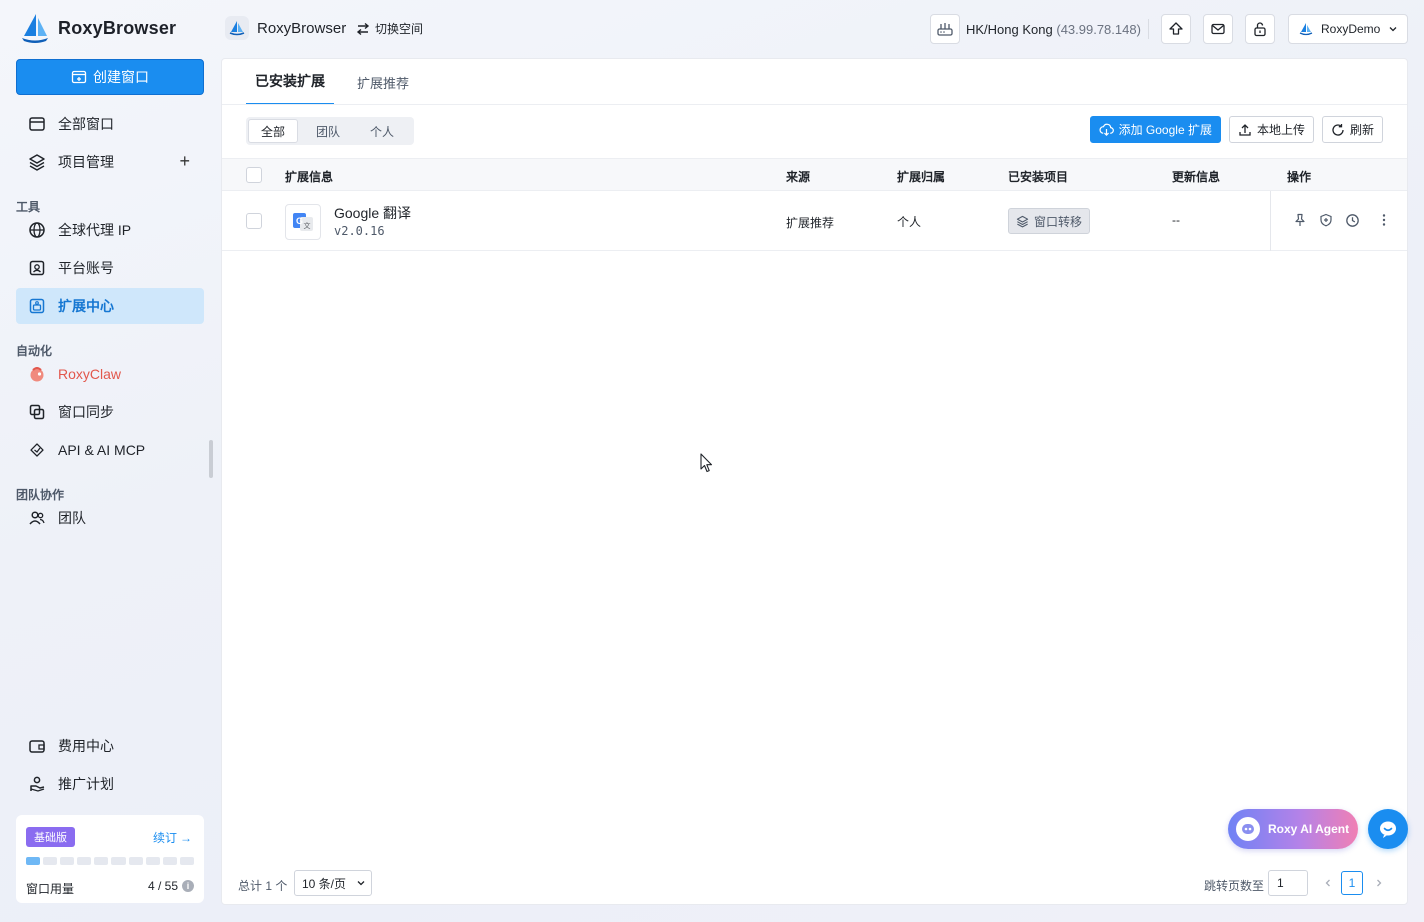  I want to click on extension-tabs: 已安装扩展 扩展推荐, so click(339, 82).